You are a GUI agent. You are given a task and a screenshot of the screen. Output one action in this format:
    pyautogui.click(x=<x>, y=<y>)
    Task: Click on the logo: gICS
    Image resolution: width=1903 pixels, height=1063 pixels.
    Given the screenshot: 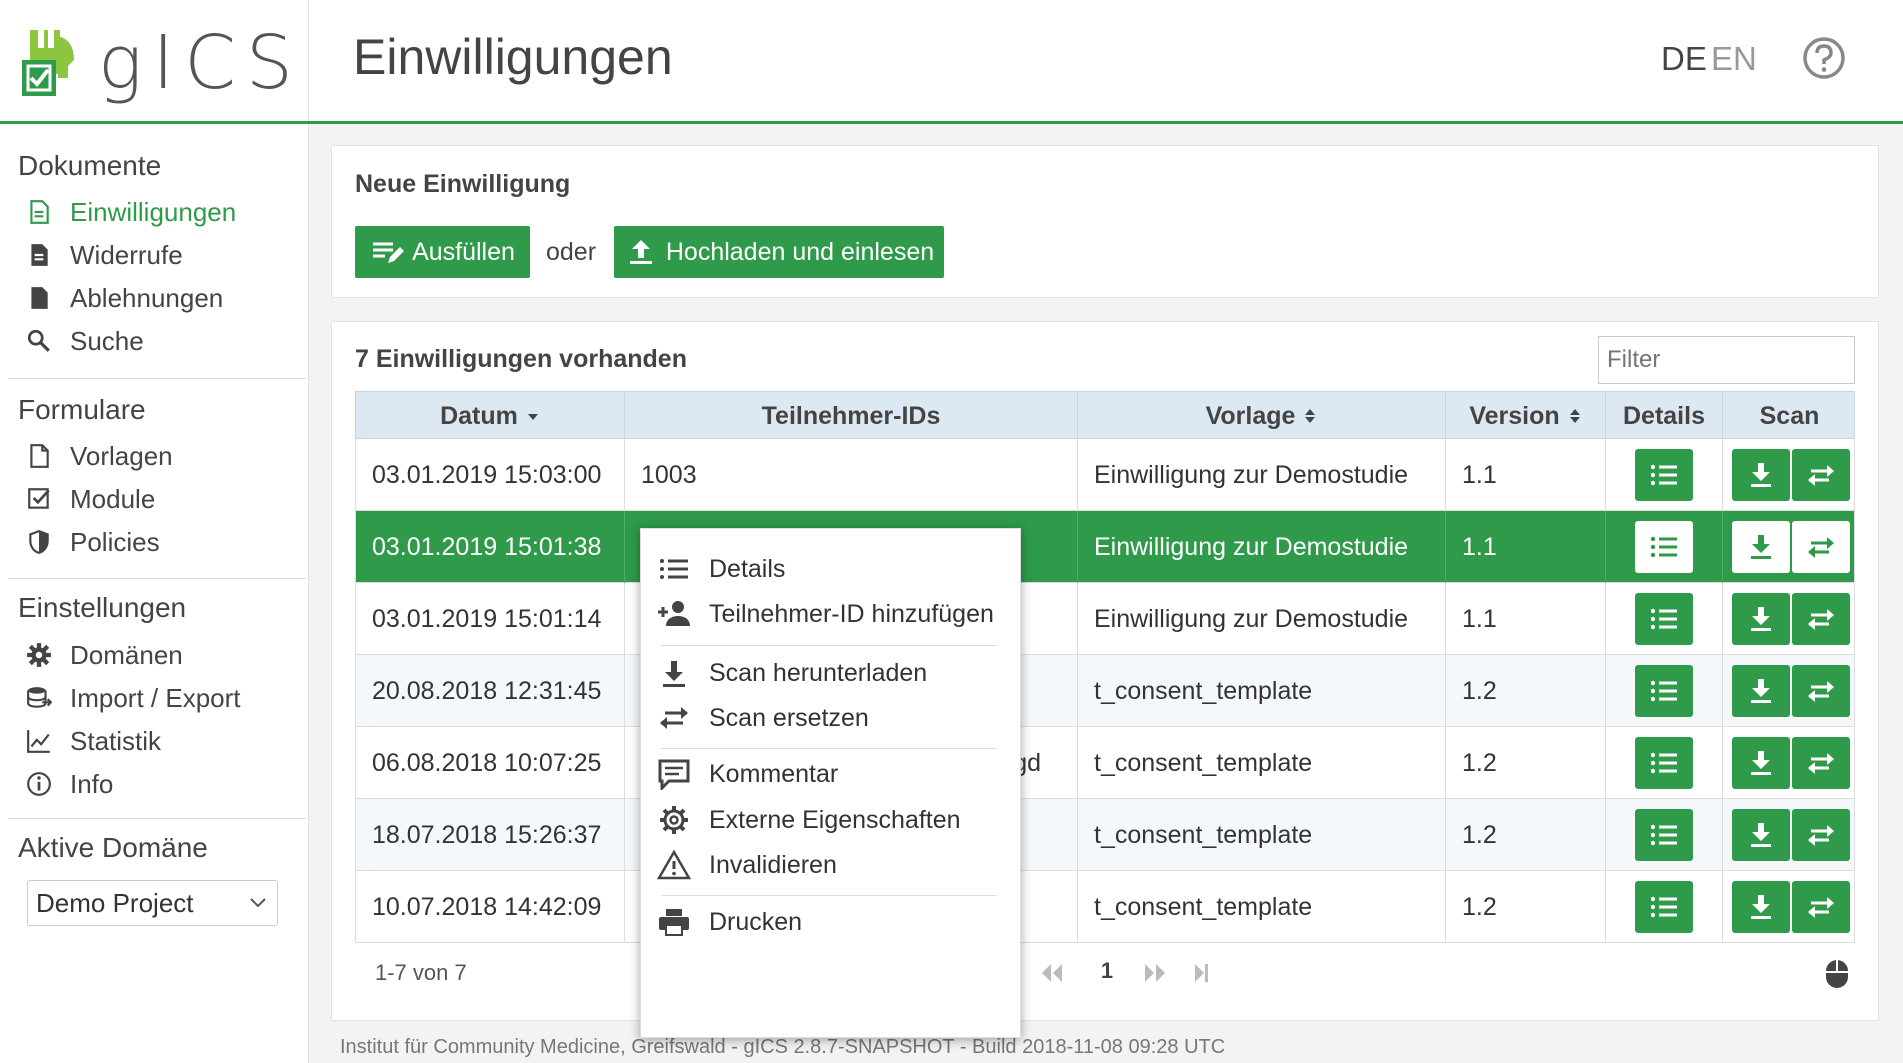 What is the action you would take?
    pyautogui.click(x=154, y=60)
    